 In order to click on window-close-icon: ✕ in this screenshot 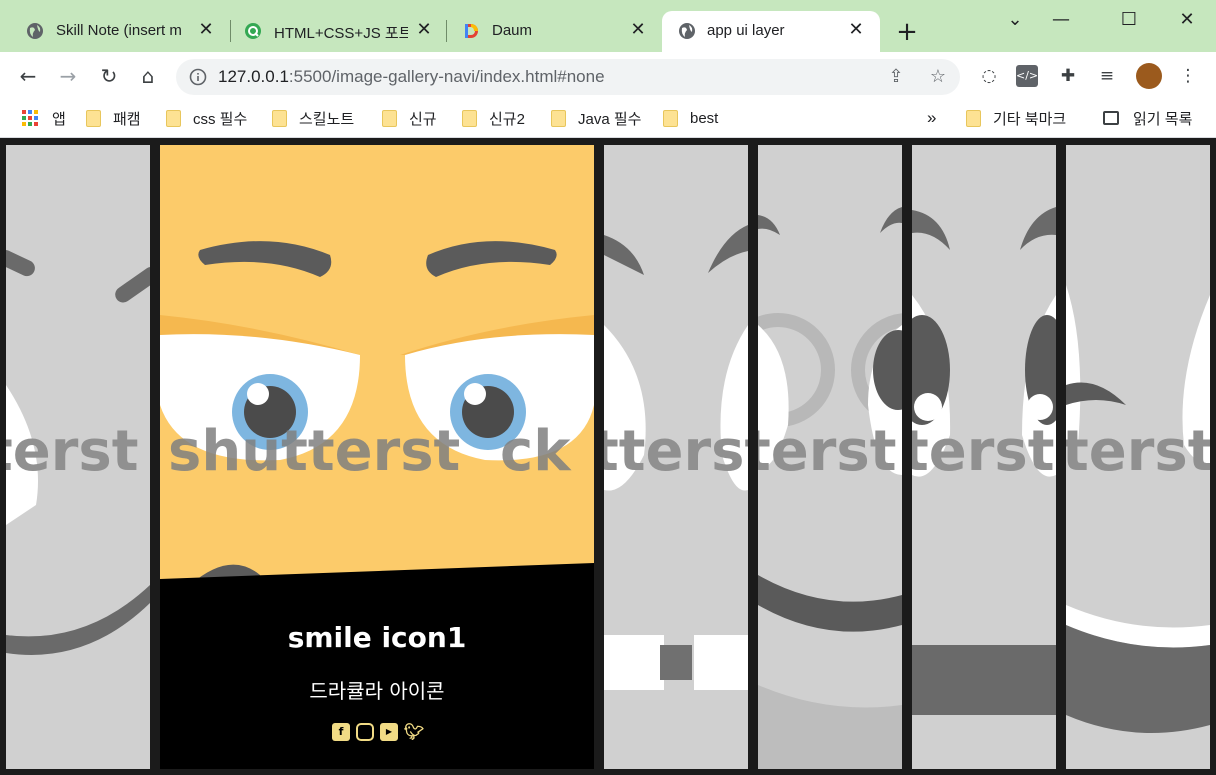, I will do `click(1187, 20)`.